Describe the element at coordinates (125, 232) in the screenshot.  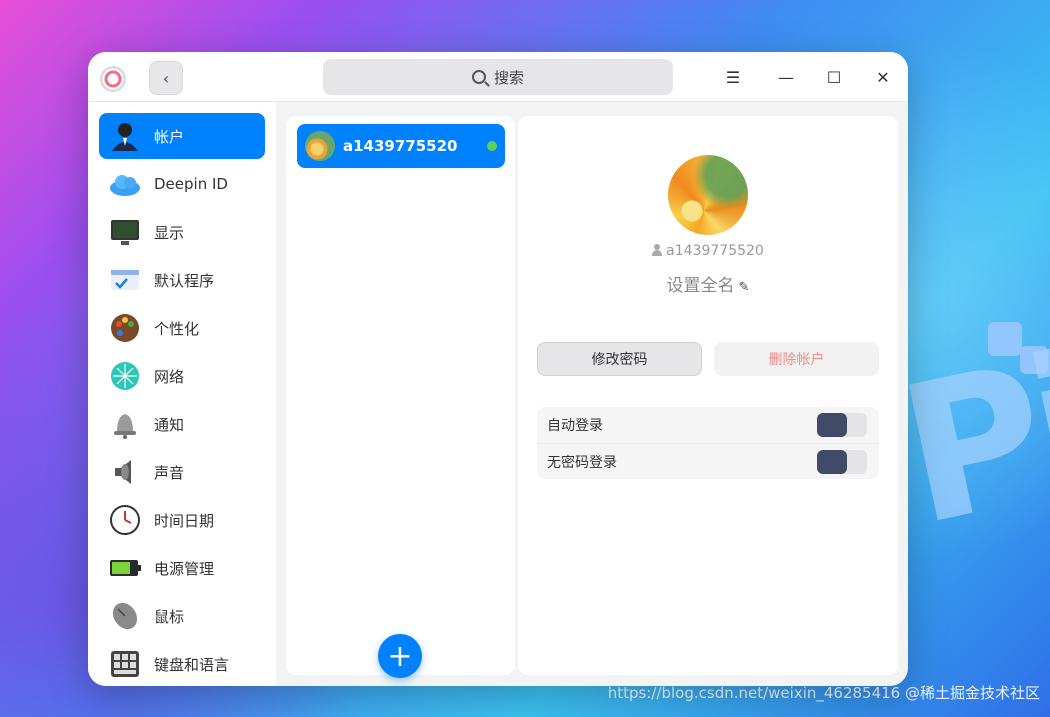
I see `display-icon` at that location.